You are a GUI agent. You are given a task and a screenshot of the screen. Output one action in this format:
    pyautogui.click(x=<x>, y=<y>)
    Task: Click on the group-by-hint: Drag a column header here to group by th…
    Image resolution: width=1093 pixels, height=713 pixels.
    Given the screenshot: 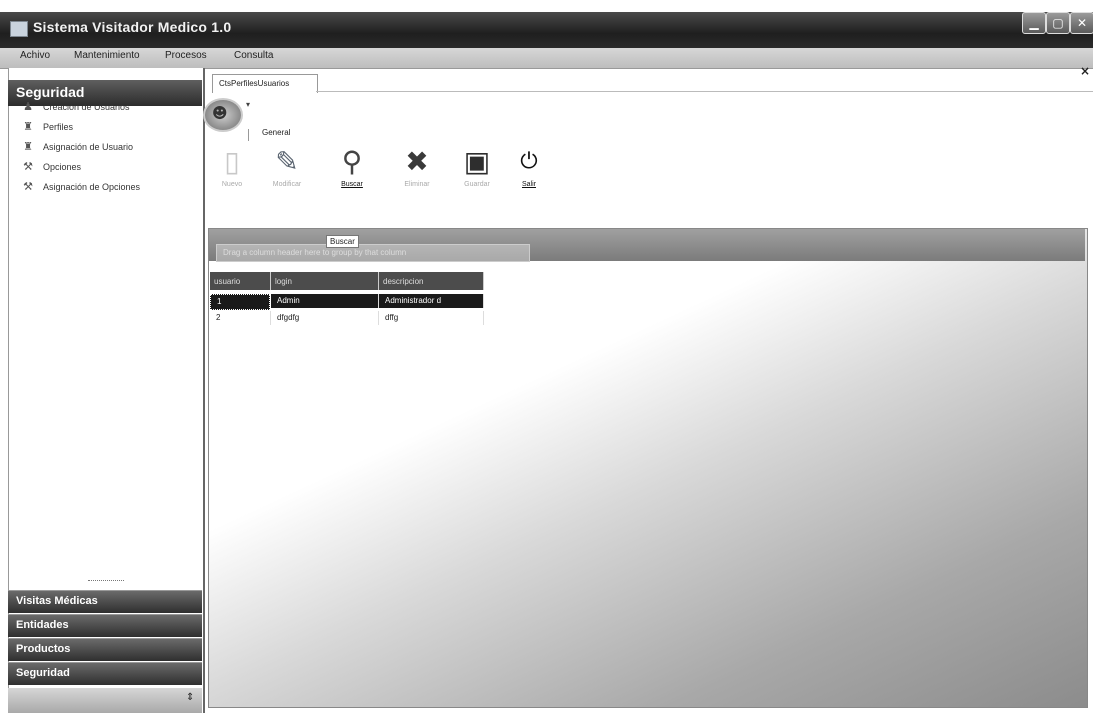 What is the action you would take?
    pyautogui.click(x=373, y=253)
    